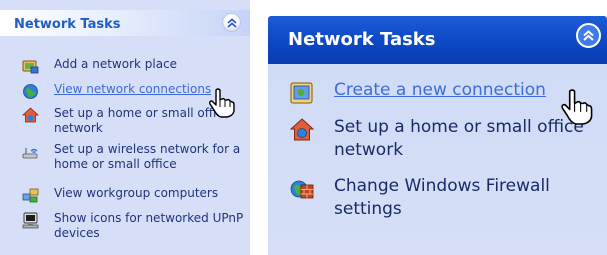 Image resolution: width=607 pixels, height=255 pixels. What do you see at coordinates (30, 153) in the screenshot?
I see `wireless-network-icon` at bounding box center [30, 153].